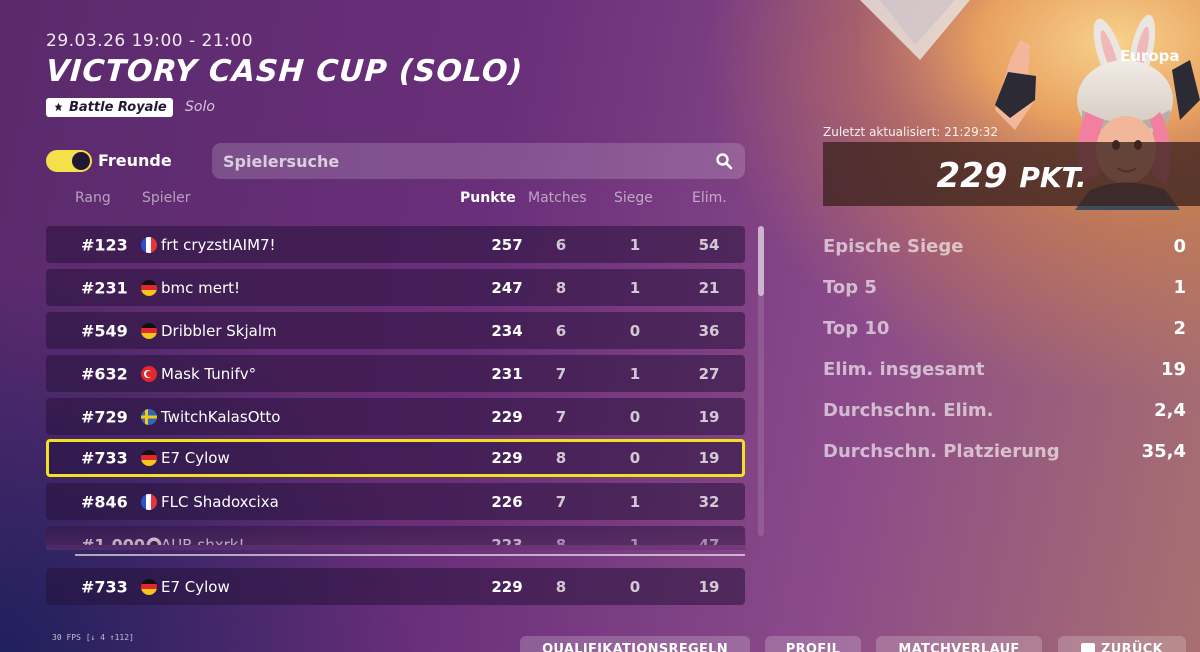  What do you see at coordinates (58, 107) in the screenshot?
I see `battle-royale-icon` at bounding box center [58, 107].